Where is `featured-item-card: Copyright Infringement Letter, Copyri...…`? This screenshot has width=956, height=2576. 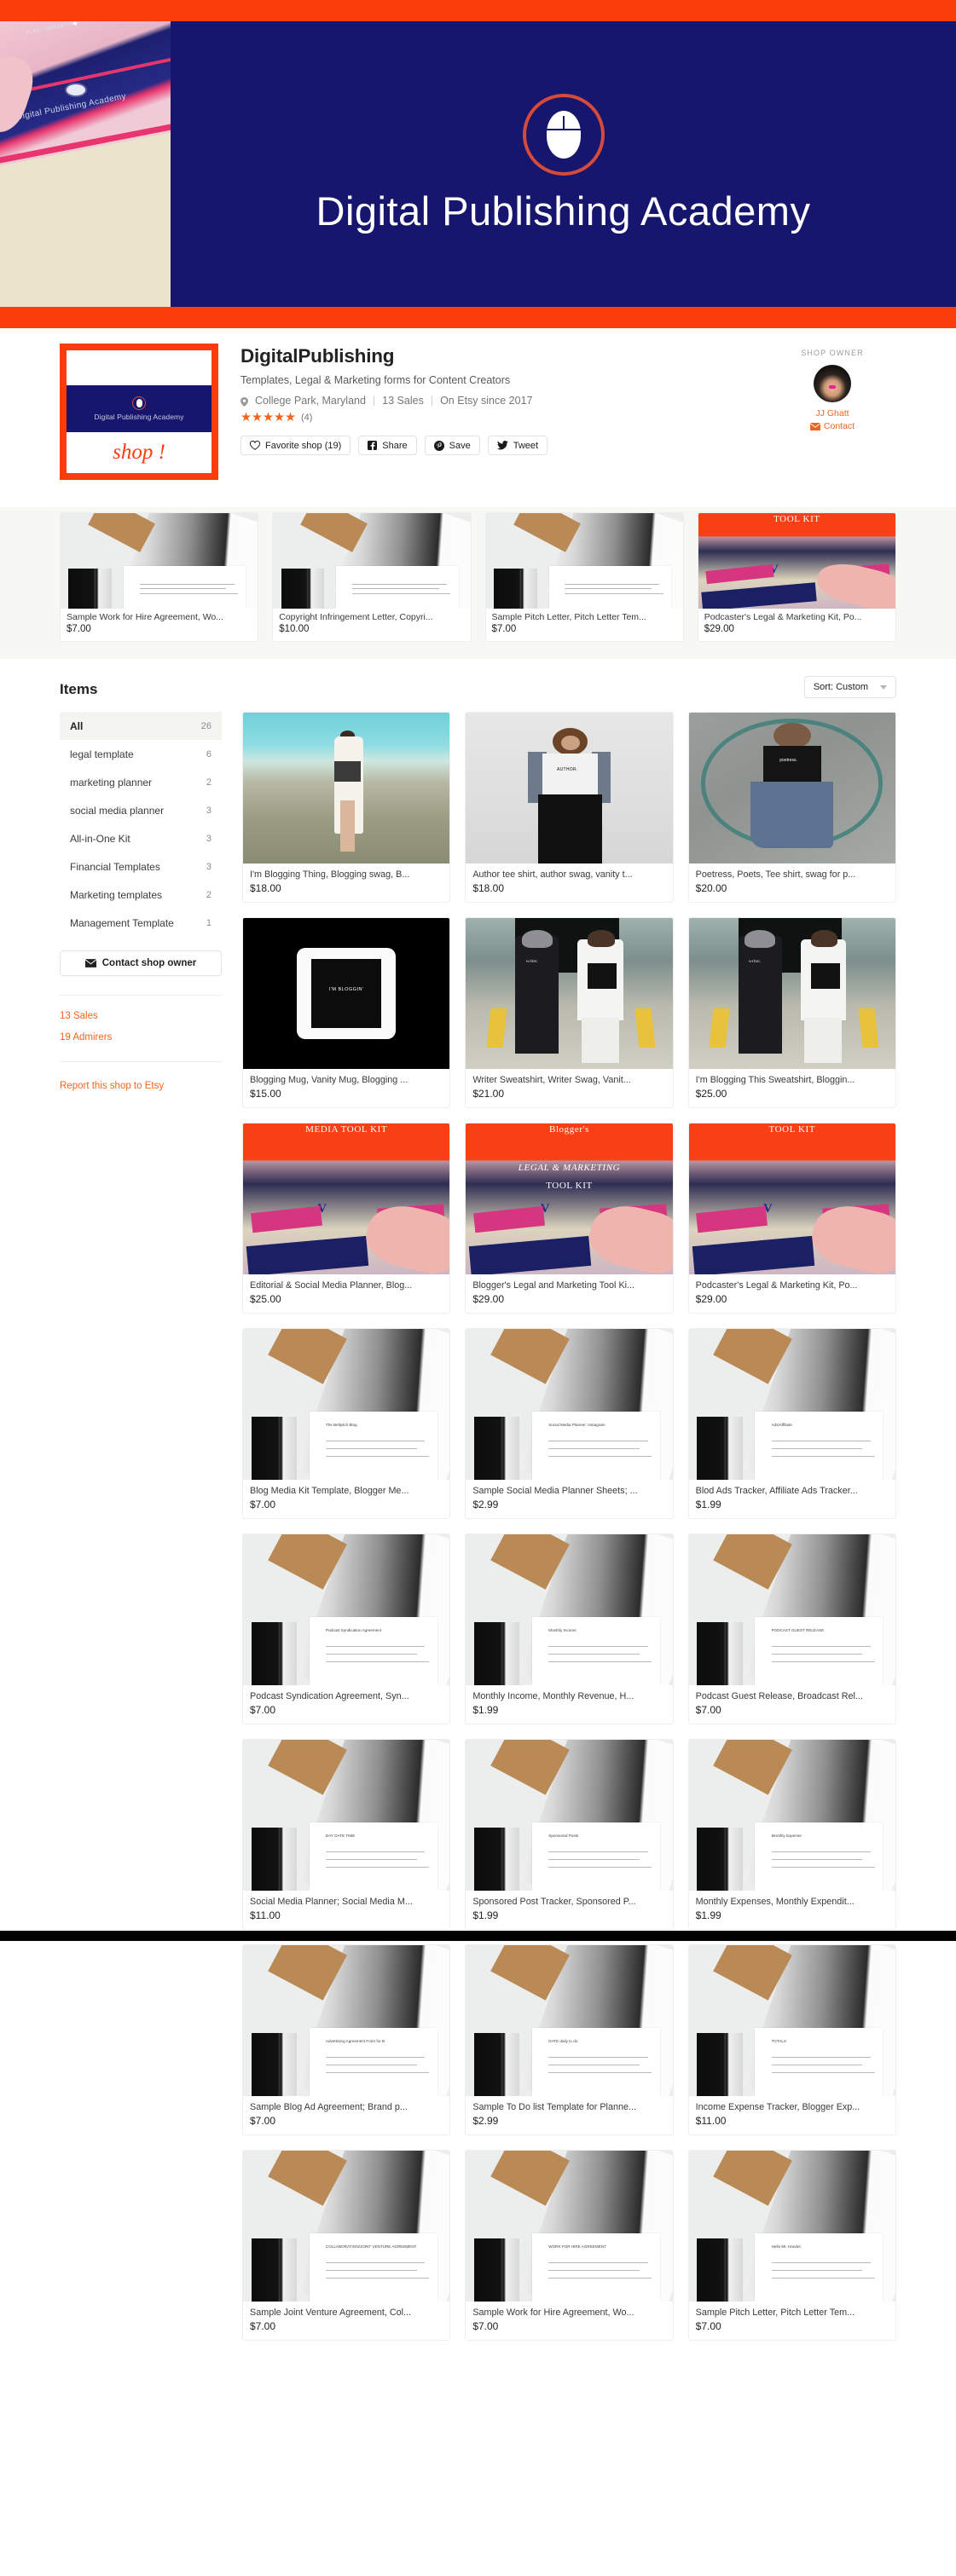
featured-item-card: Copyright Infringement Letter, Copyri...… is located at coordinates (372, 577).